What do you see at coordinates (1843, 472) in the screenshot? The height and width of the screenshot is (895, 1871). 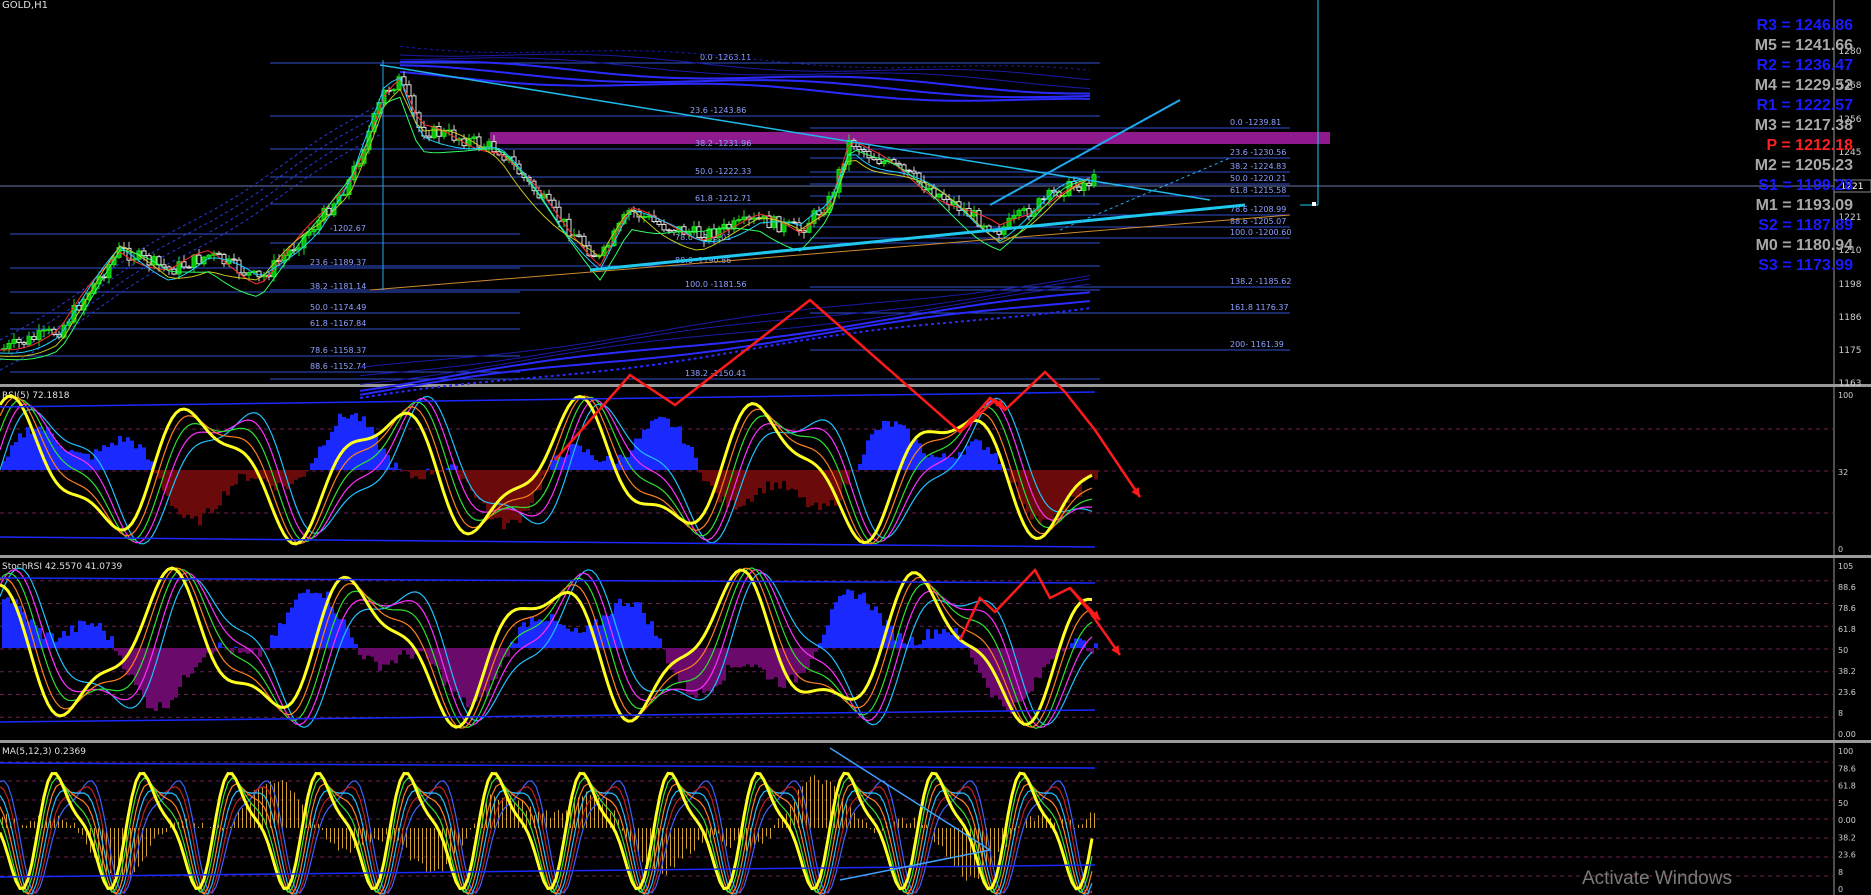 I see `panel-0-tick-1: 32` at bounding box center [1843, 472].